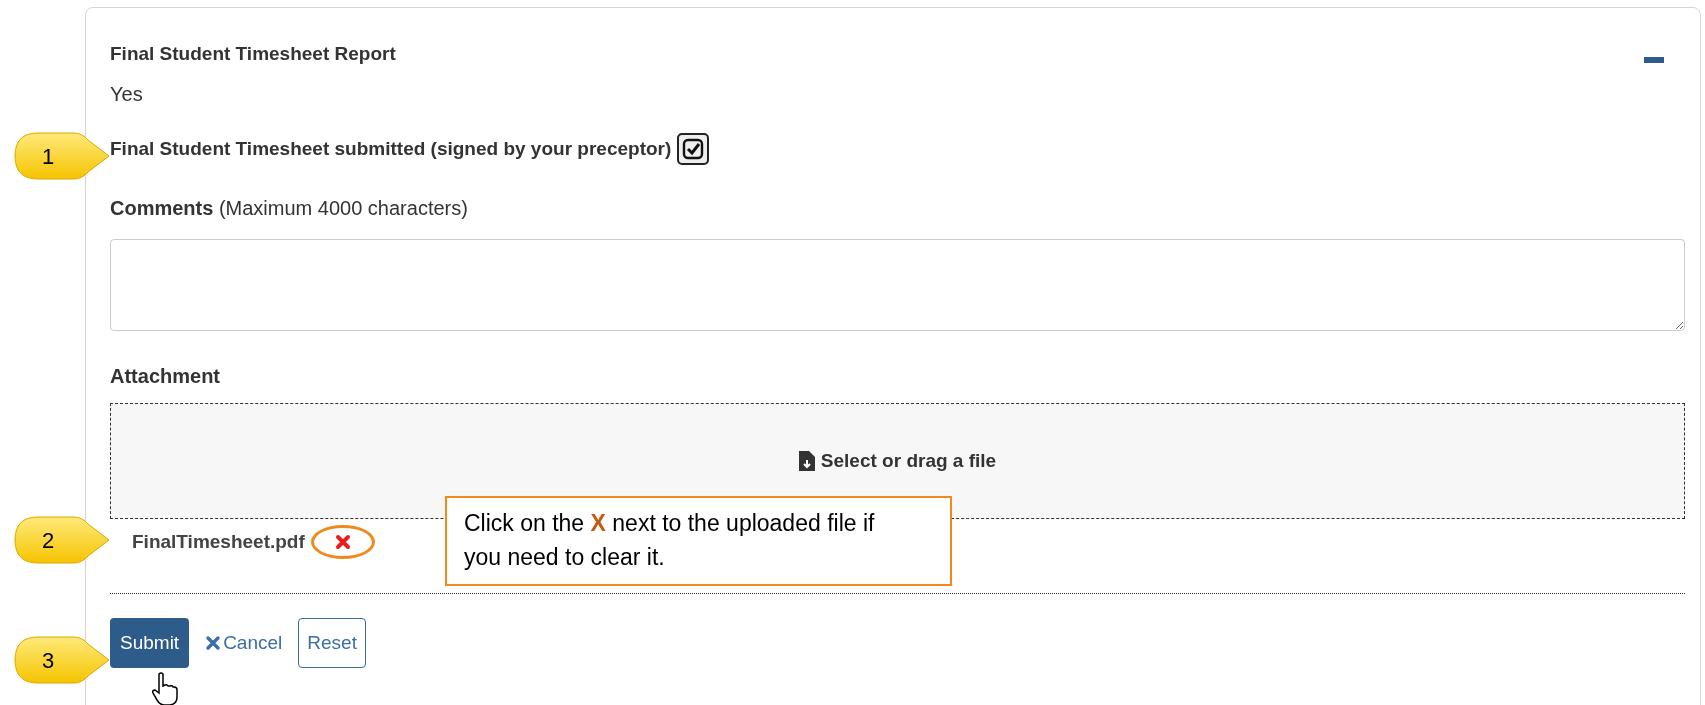  What do you see at coordinates (908, 460) in the screenshot?
I see `dropzone-text: Select or drag a file` at bounding box center [908, 460].